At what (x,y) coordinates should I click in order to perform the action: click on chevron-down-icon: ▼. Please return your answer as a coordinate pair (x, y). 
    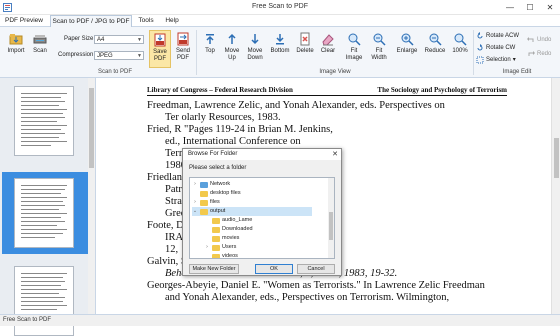
    Looking at the image, I should click on (139, 56).